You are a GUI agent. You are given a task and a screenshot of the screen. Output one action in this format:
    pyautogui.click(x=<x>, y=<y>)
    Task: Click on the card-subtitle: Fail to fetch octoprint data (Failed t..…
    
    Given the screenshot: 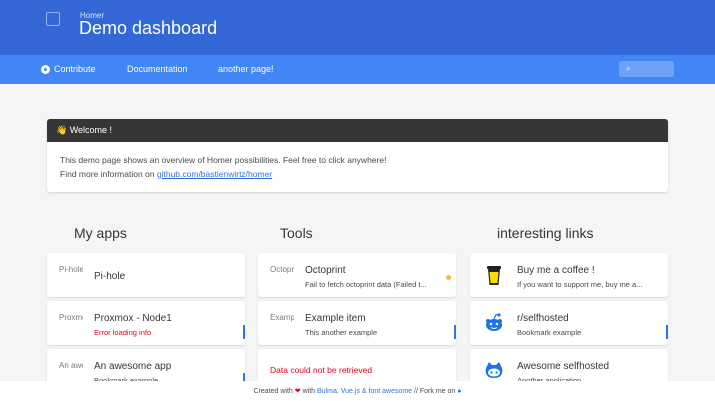 What is the action you would take?
    pyautogui.click(x=366, y=284)
    